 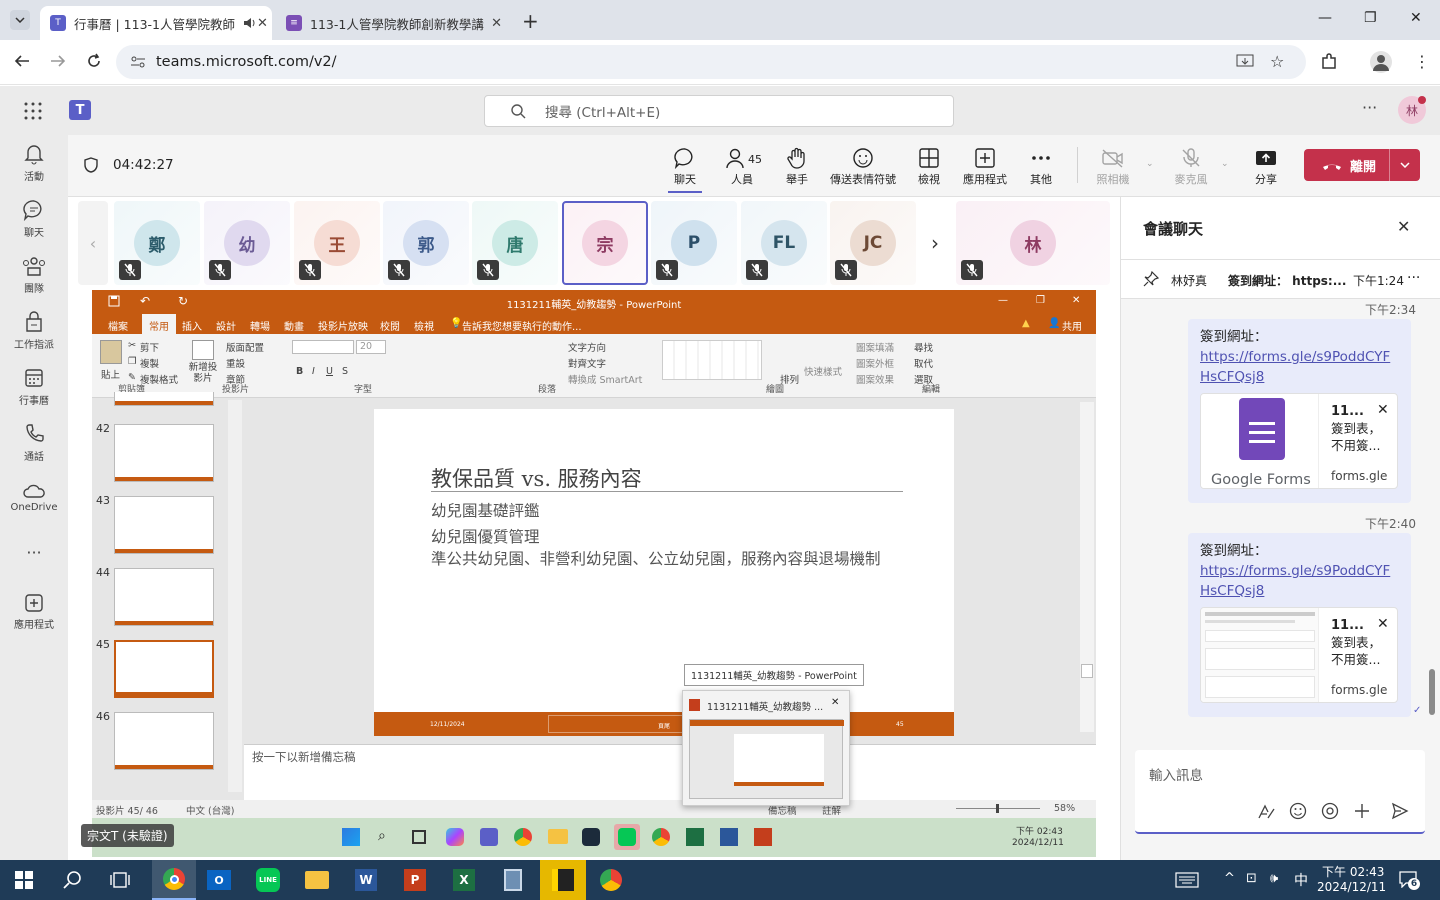 I want to click on browser-tab: ≡ 113-1人管學院教師創新教學講 ✕, so click(x=394, y=23).